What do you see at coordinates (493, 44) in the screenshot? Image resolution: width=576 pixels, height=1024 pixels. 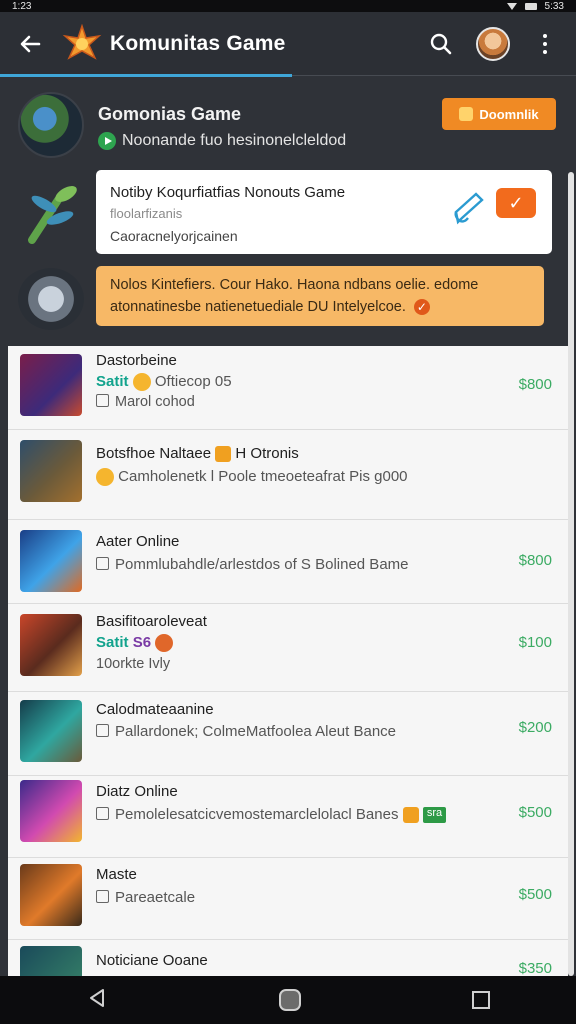 I see `user-avatar` at bounding box center [493, 44].